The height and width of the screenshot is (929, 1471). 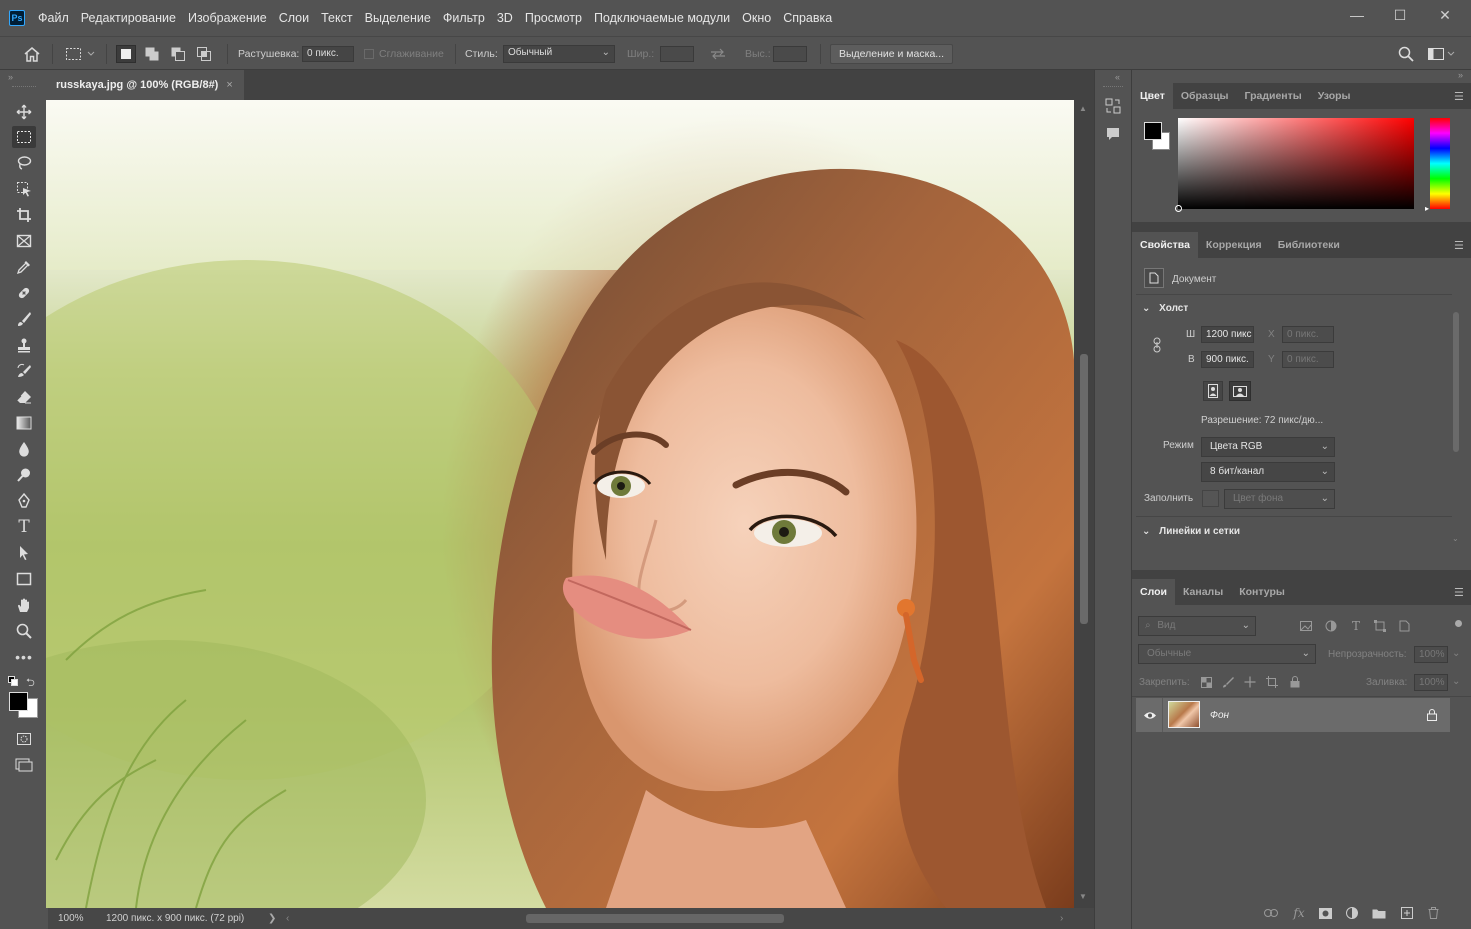 I want to click on canvas-y-input: 0 пикс., so click(x=1308, y=359).